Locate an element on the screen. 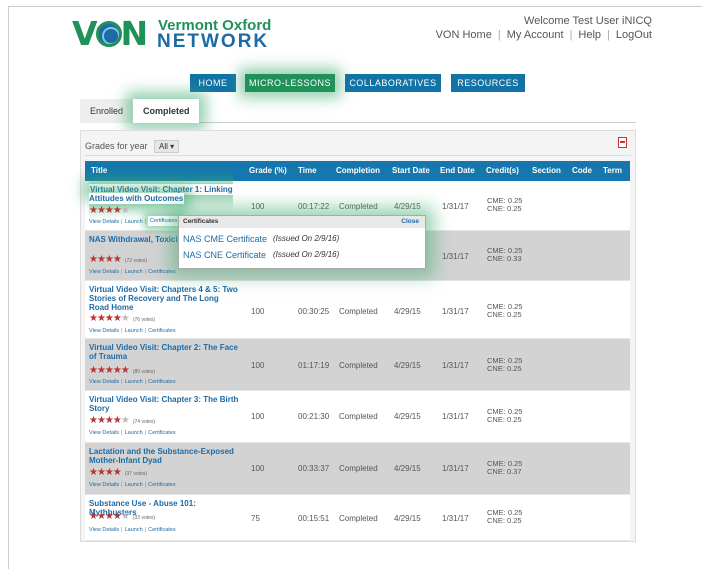 Image resolution: width=702 pixels, height=569 pixels. row-time: 00:17:22 is located at coordinates (314, 206).